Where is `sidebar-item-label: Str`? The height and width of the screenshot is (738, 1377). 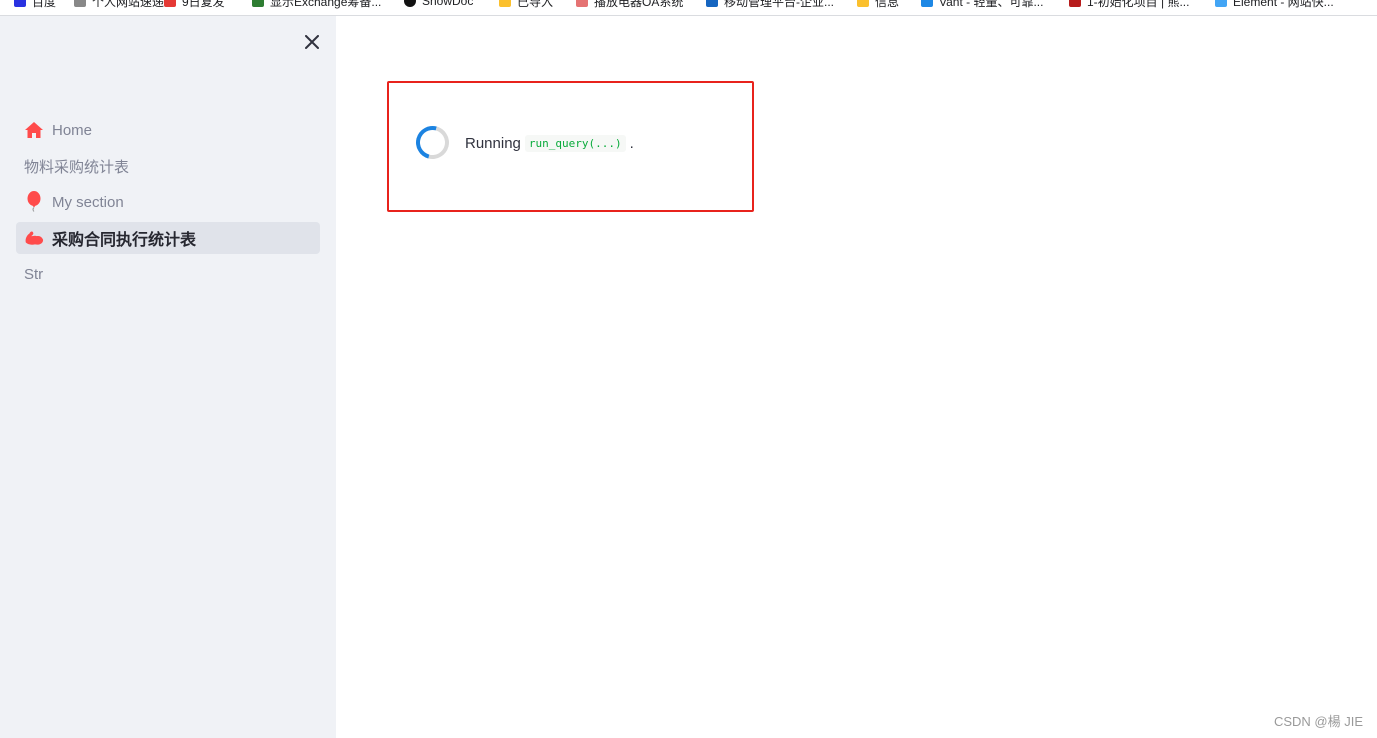
sidebar-item-label: Str is located at coordinates (34, 274).